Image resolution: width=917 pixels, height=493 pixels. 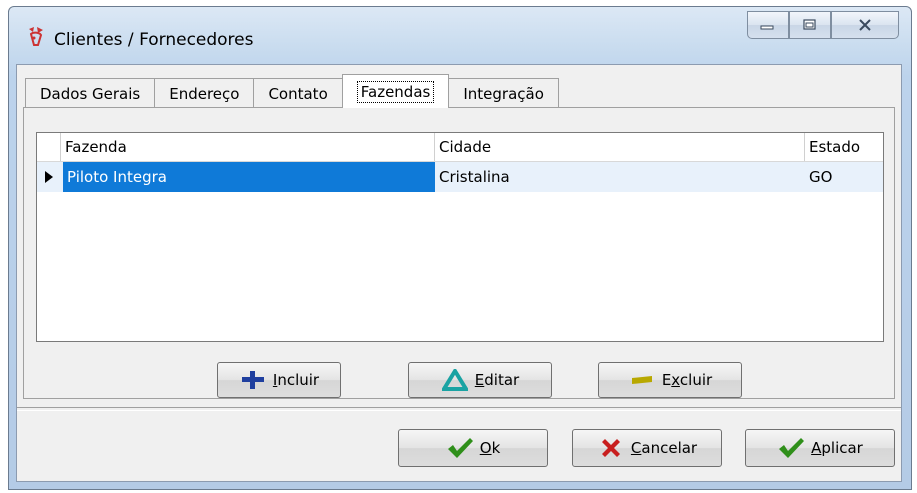 I want to click on tab-integracao: Integração, so click(x=503, y=93).